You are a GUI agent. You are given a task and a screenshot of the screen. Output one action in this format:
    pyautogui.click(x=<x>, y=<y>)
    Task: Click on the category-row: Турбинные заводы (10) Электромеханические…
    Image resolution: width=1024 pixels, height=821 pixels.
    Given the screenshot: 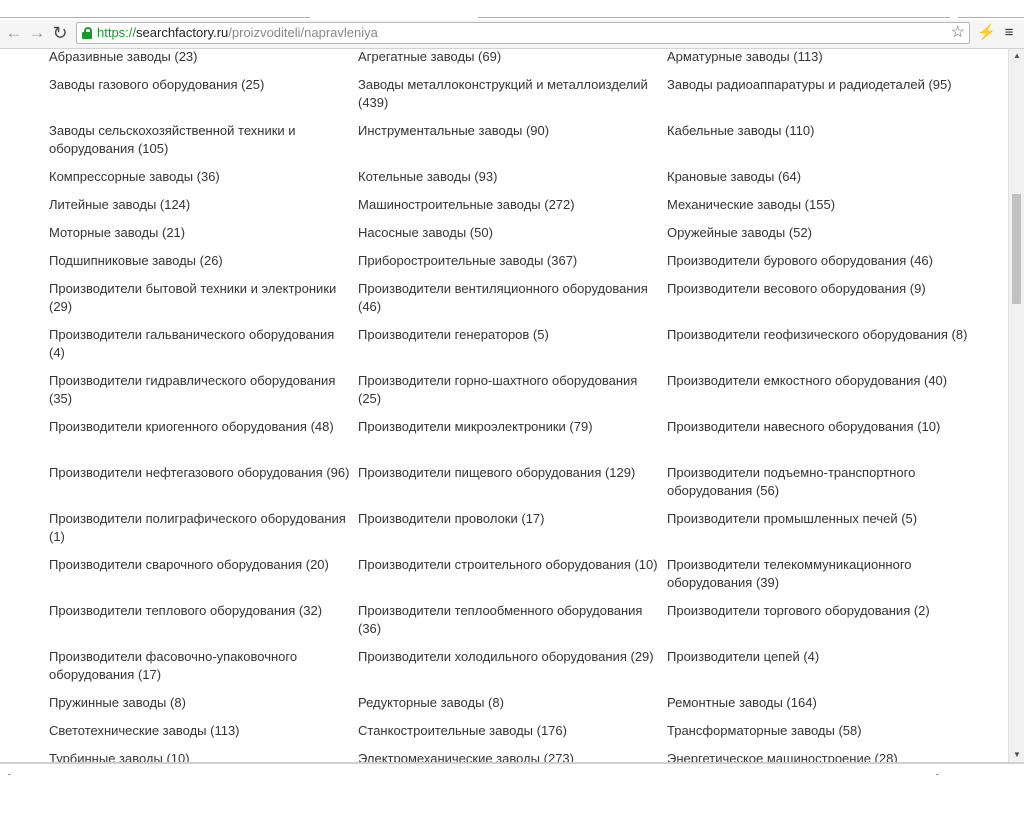 What is the action you would take?
    pyautogui.click(x=514, y=756)
    